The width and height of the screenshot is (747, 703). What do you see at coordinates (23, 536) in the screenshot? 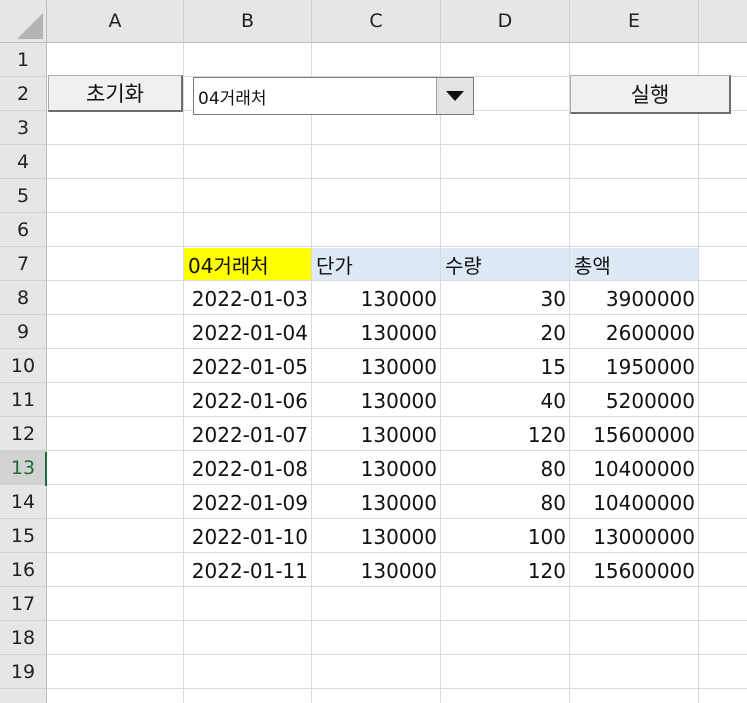
I see `row-header-15: 15` at bounding box center [23, 536].